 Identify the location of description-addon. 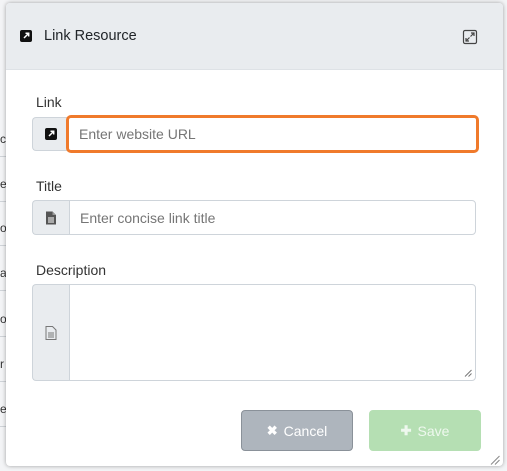
(50, 332).